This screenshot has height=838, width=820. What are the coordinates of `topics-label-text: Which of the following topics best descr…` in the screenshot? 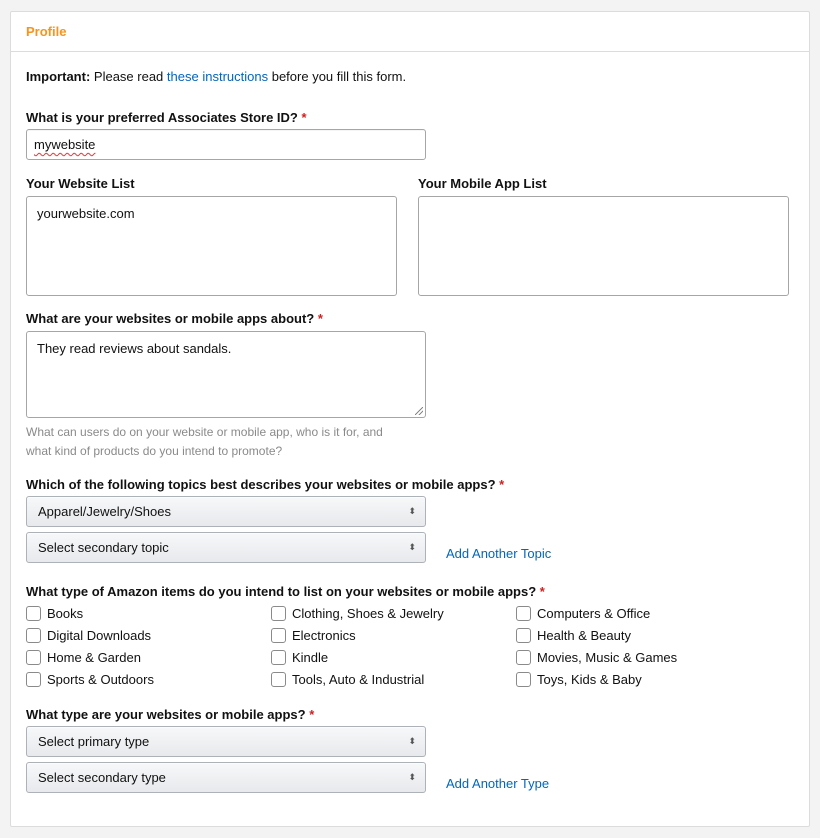 It's located at (261, 484).